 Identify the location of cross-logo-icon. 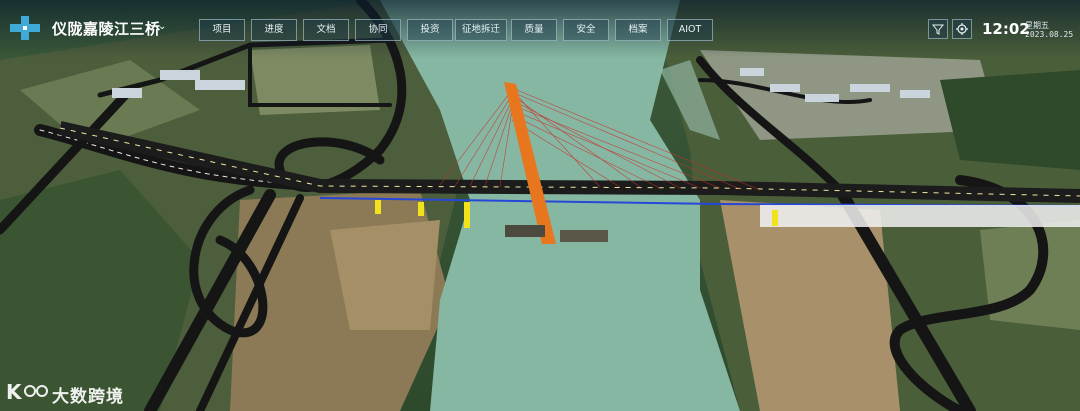
(25, 28).